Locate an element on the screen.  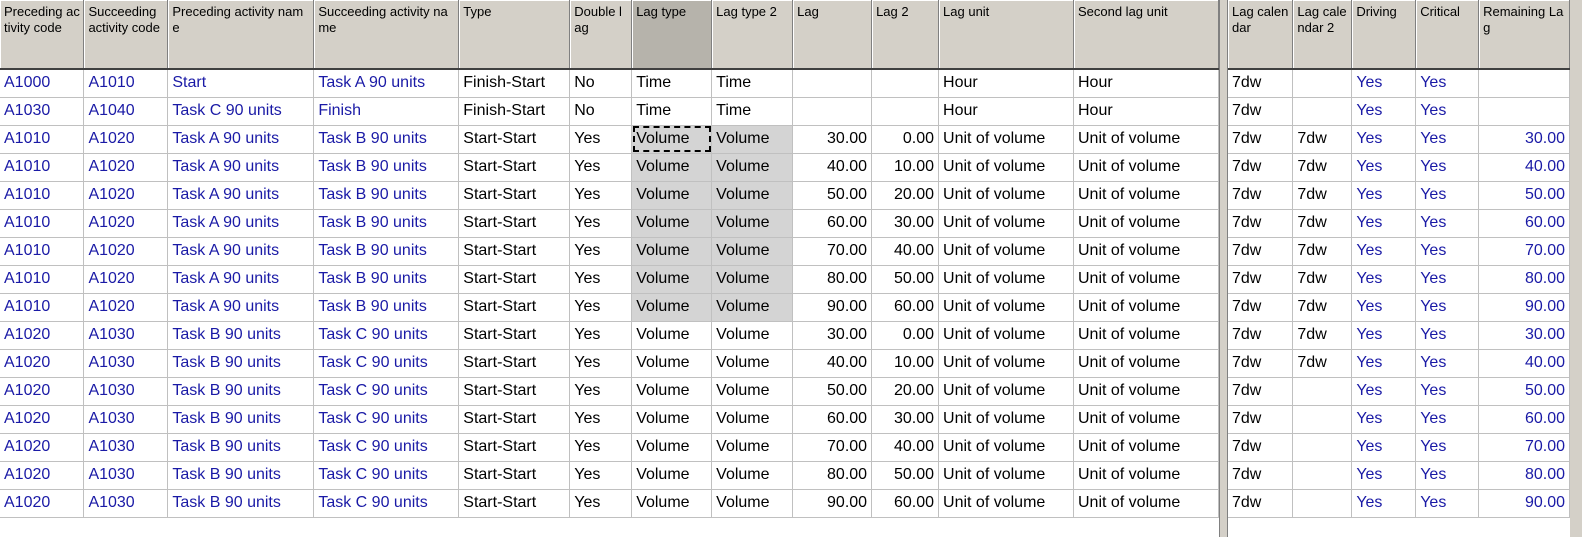
table-row: 7dw 7dw Yes Yes 50.00 is located at coordinates (1399, 195).